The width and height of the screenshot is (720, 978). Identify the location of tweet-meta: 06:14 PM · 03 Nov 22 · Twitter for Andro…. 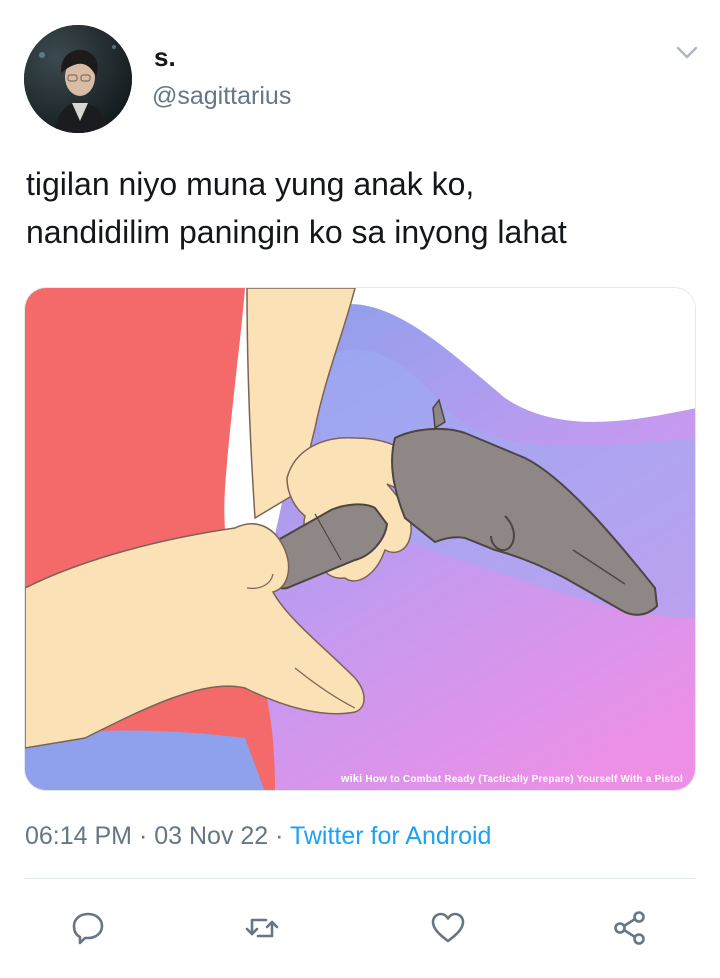
(258, 836).